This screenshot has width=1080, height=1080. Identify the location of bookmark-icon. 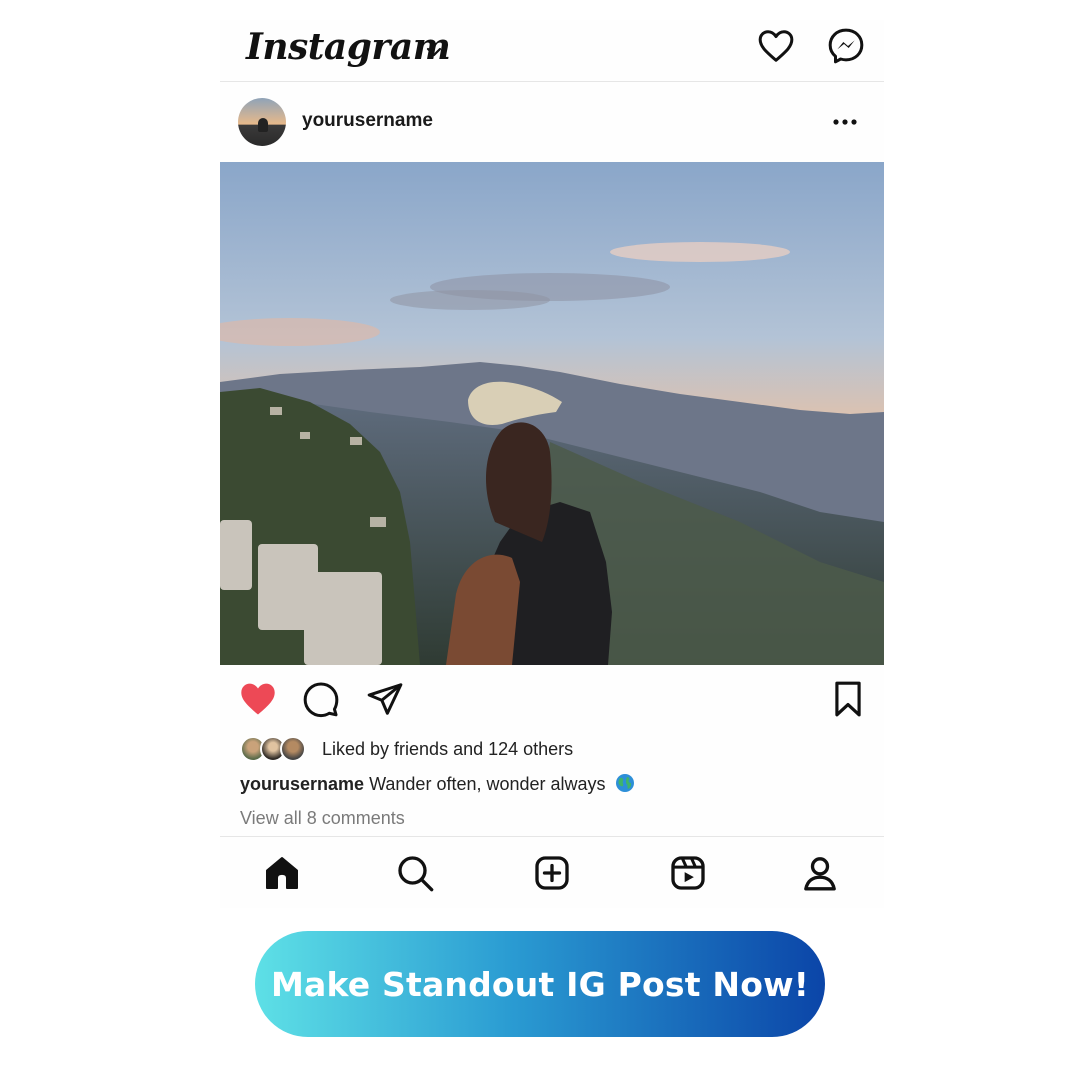
(848, 699).